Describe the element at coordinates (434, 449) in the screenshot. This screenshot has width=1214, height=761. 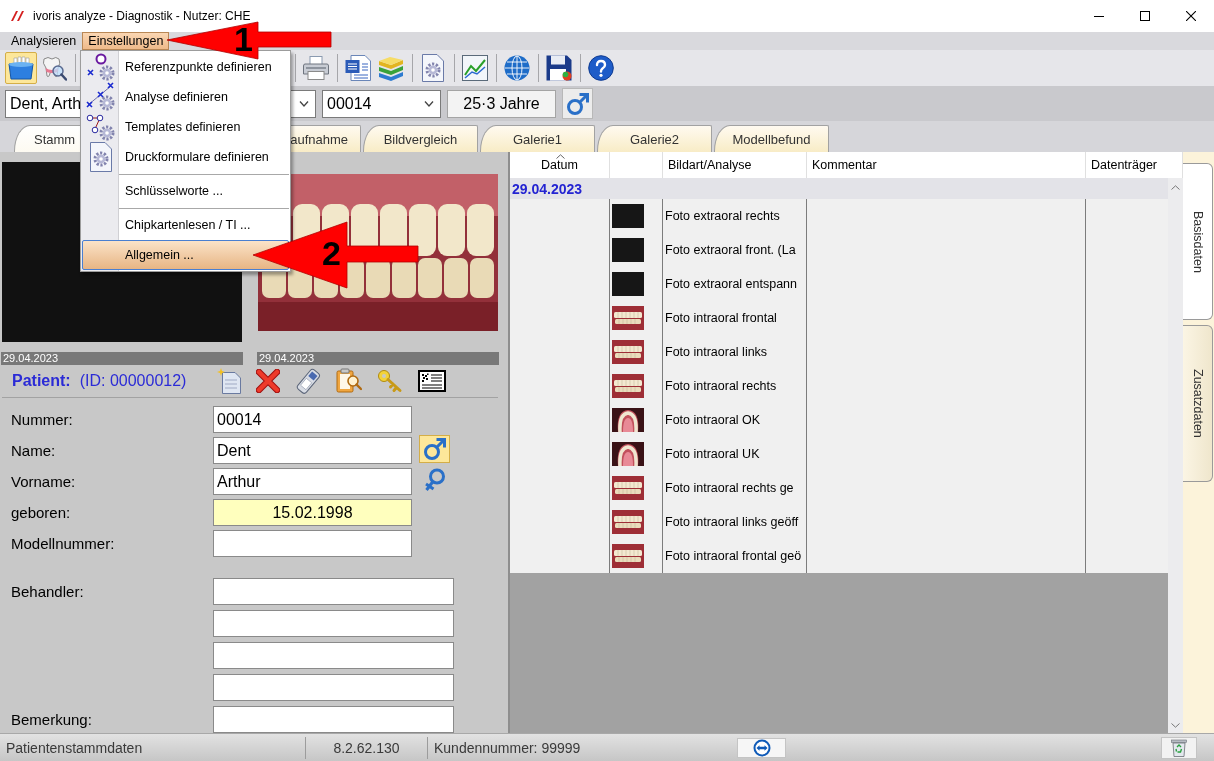
I see `male-button` at that location.